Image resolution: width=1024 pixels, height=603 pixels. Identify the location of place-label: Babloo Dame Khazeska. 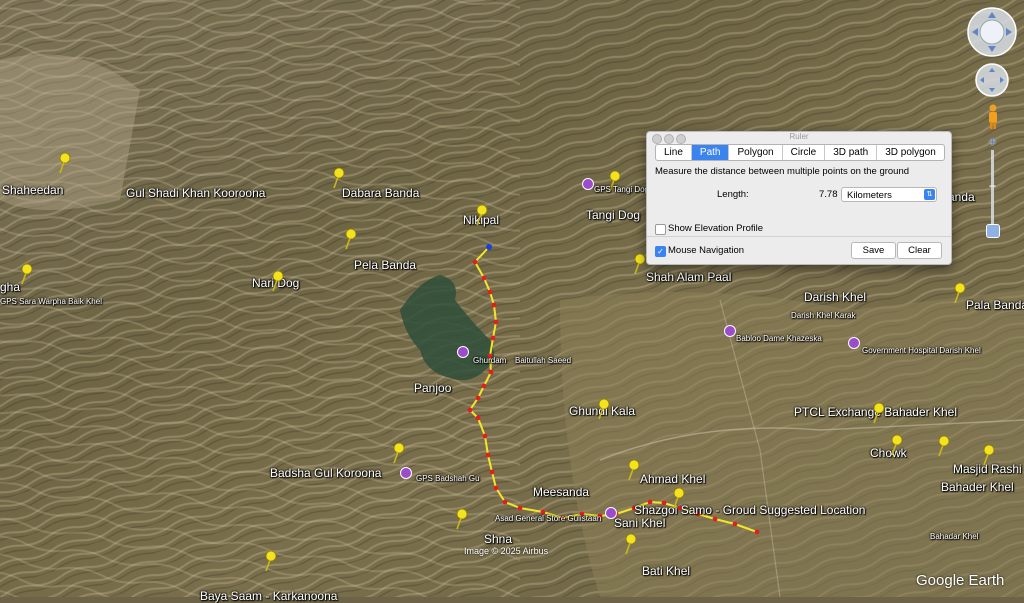
(779, 338).